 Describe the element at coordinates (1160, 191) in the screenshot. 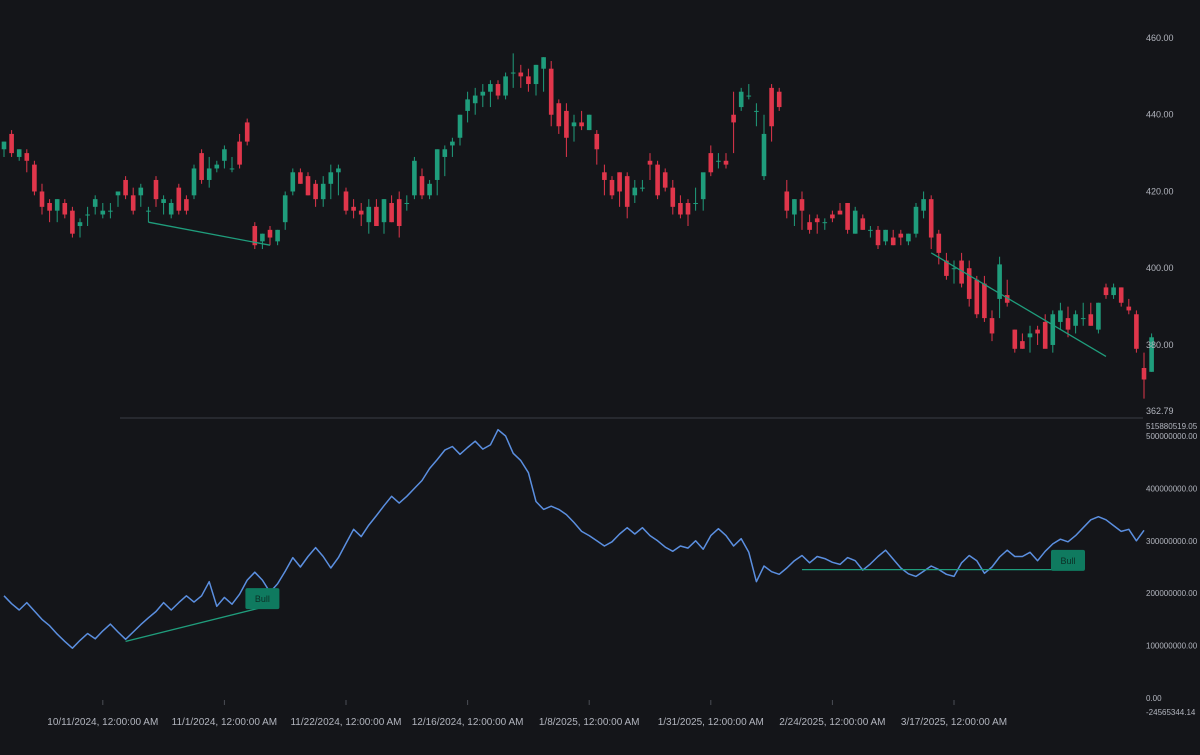

I see `price-tick-label: 420.00` at that location.